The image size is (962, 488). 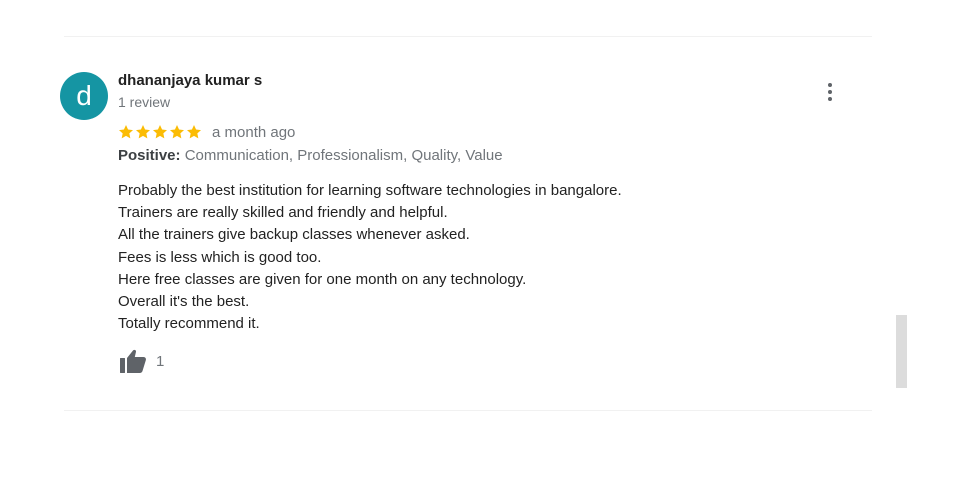 What do you see at coordinates (189, 324) in the screenshot?
I see `review-text-line: Totally recommend it.` at bounding box center [189, 324].